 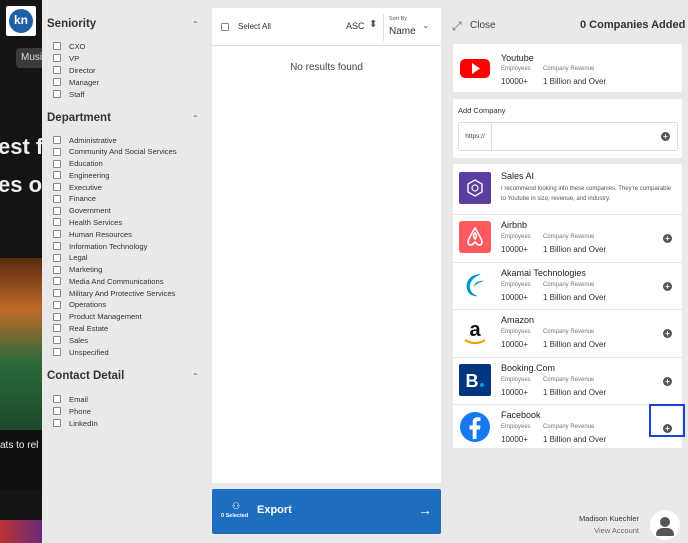 I want to click on empty-state: No results found, so click(x=326, y=67).